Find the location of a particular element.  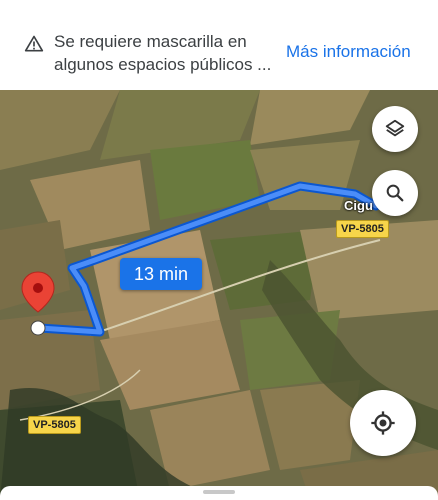

bottom-sheet is located at coordinates (219, 493).